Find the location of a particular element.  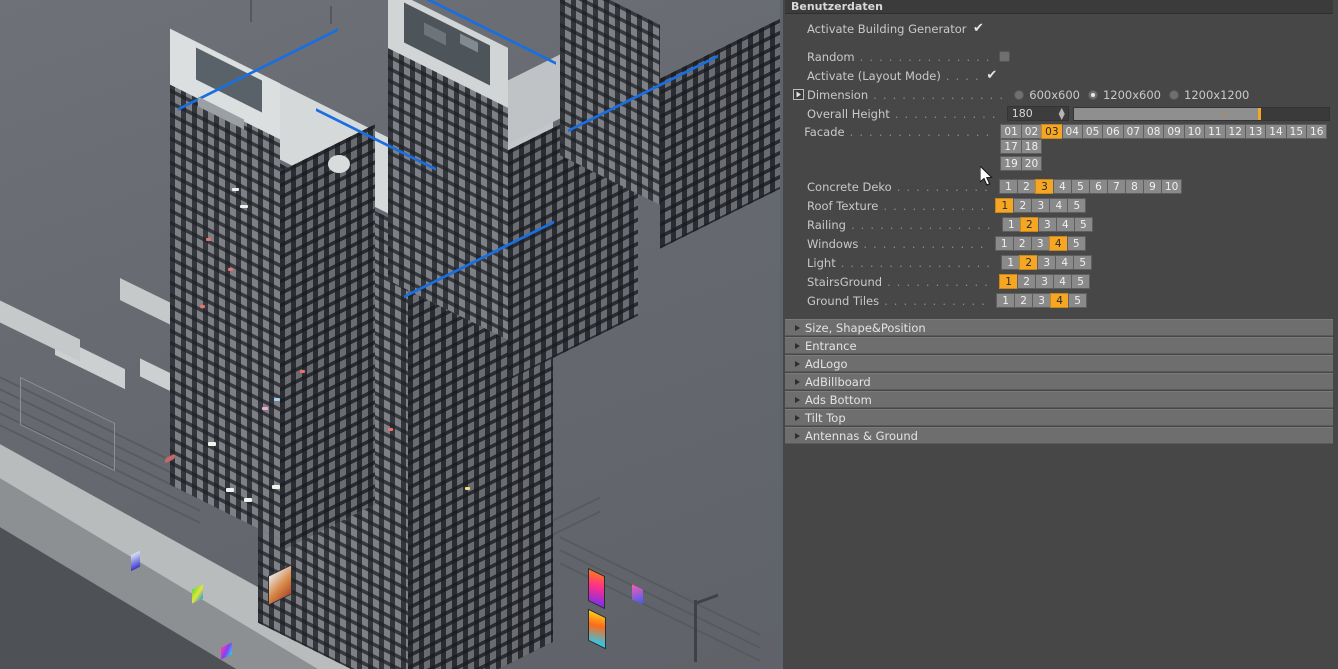

overall-height-input: 180 ▲ ▼ is located at coordinates (1037, 113).